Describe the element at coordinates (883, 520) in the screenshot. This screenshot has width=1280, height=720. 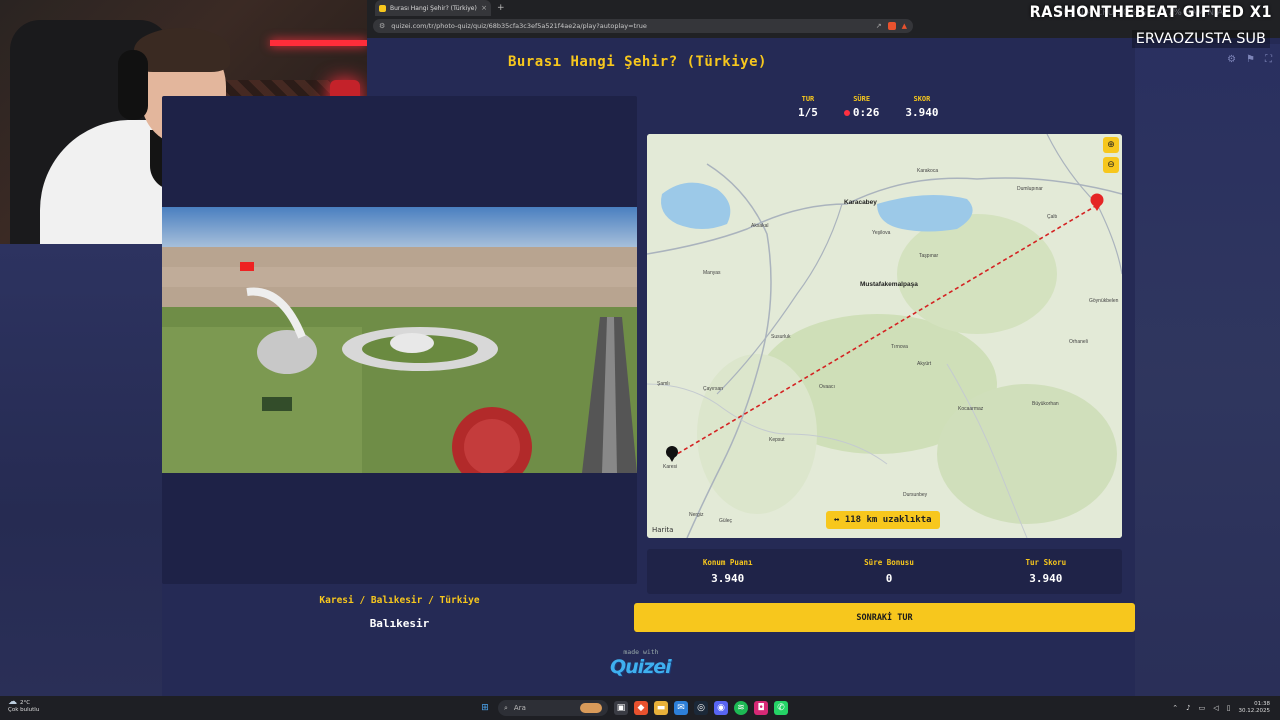
I see `distance-badge: ↔ 118 km uzaklıkta` at that location.